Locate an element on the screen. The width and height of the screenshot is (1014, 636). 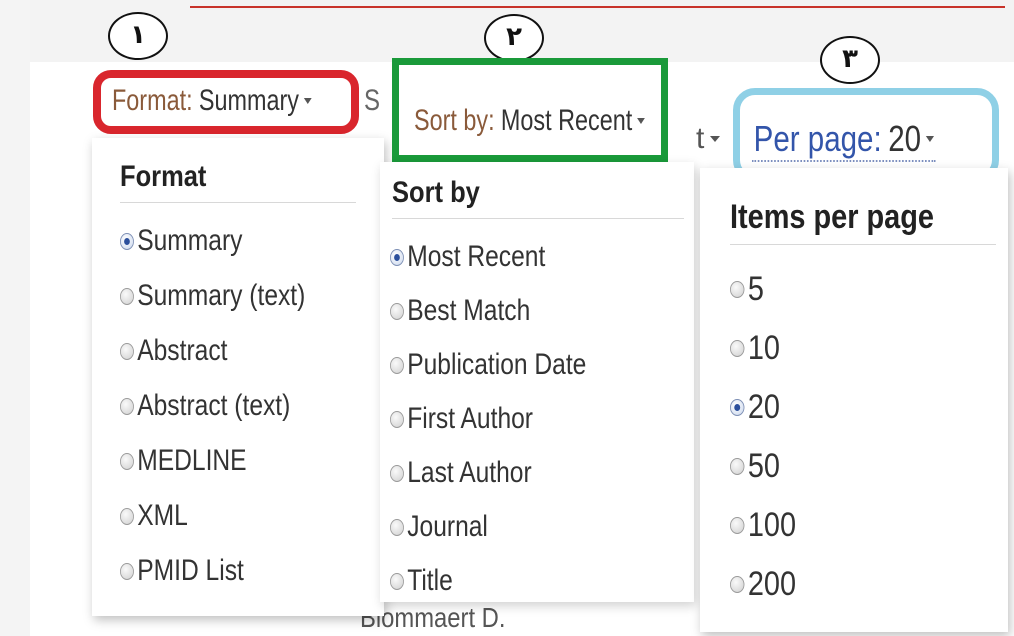
perpage-option-label: 200 is located at coordinates (772, 584).